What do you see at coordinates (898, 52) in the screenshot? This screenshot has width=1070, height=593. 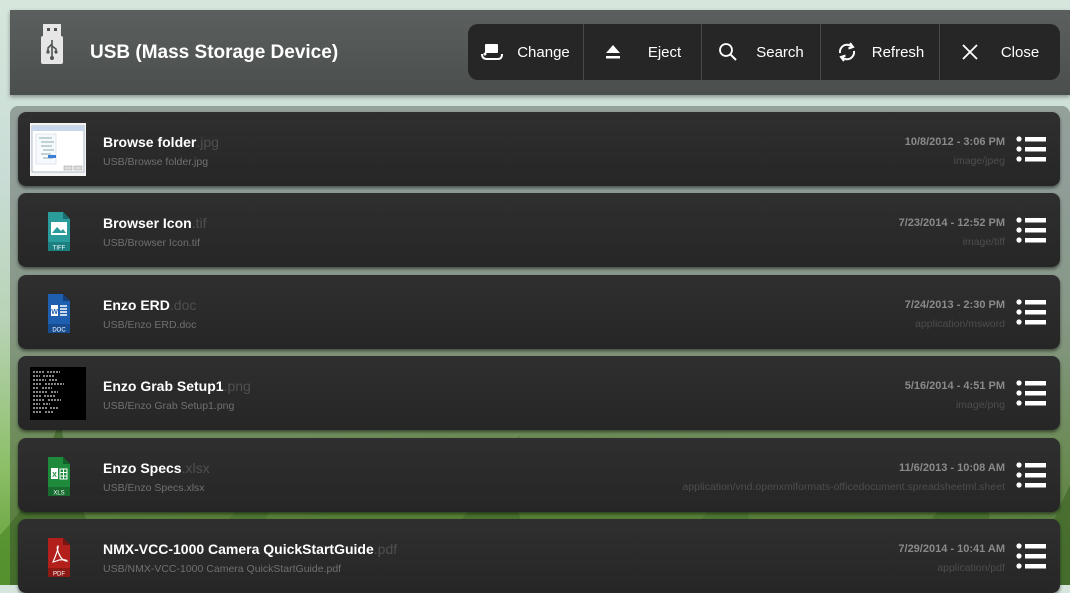 I see `refresh-label: Refresh` at bounding box center [898, 52].